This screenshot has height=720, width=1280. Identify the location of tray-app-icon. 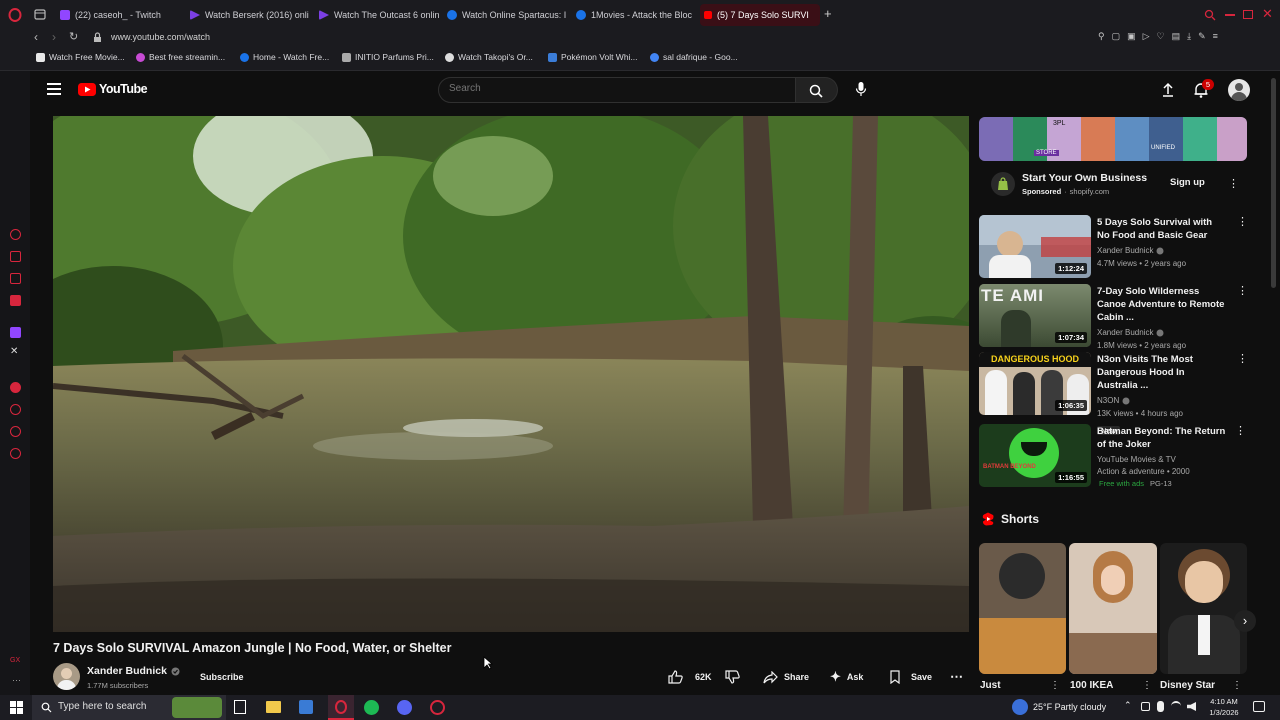
(1145, 706).